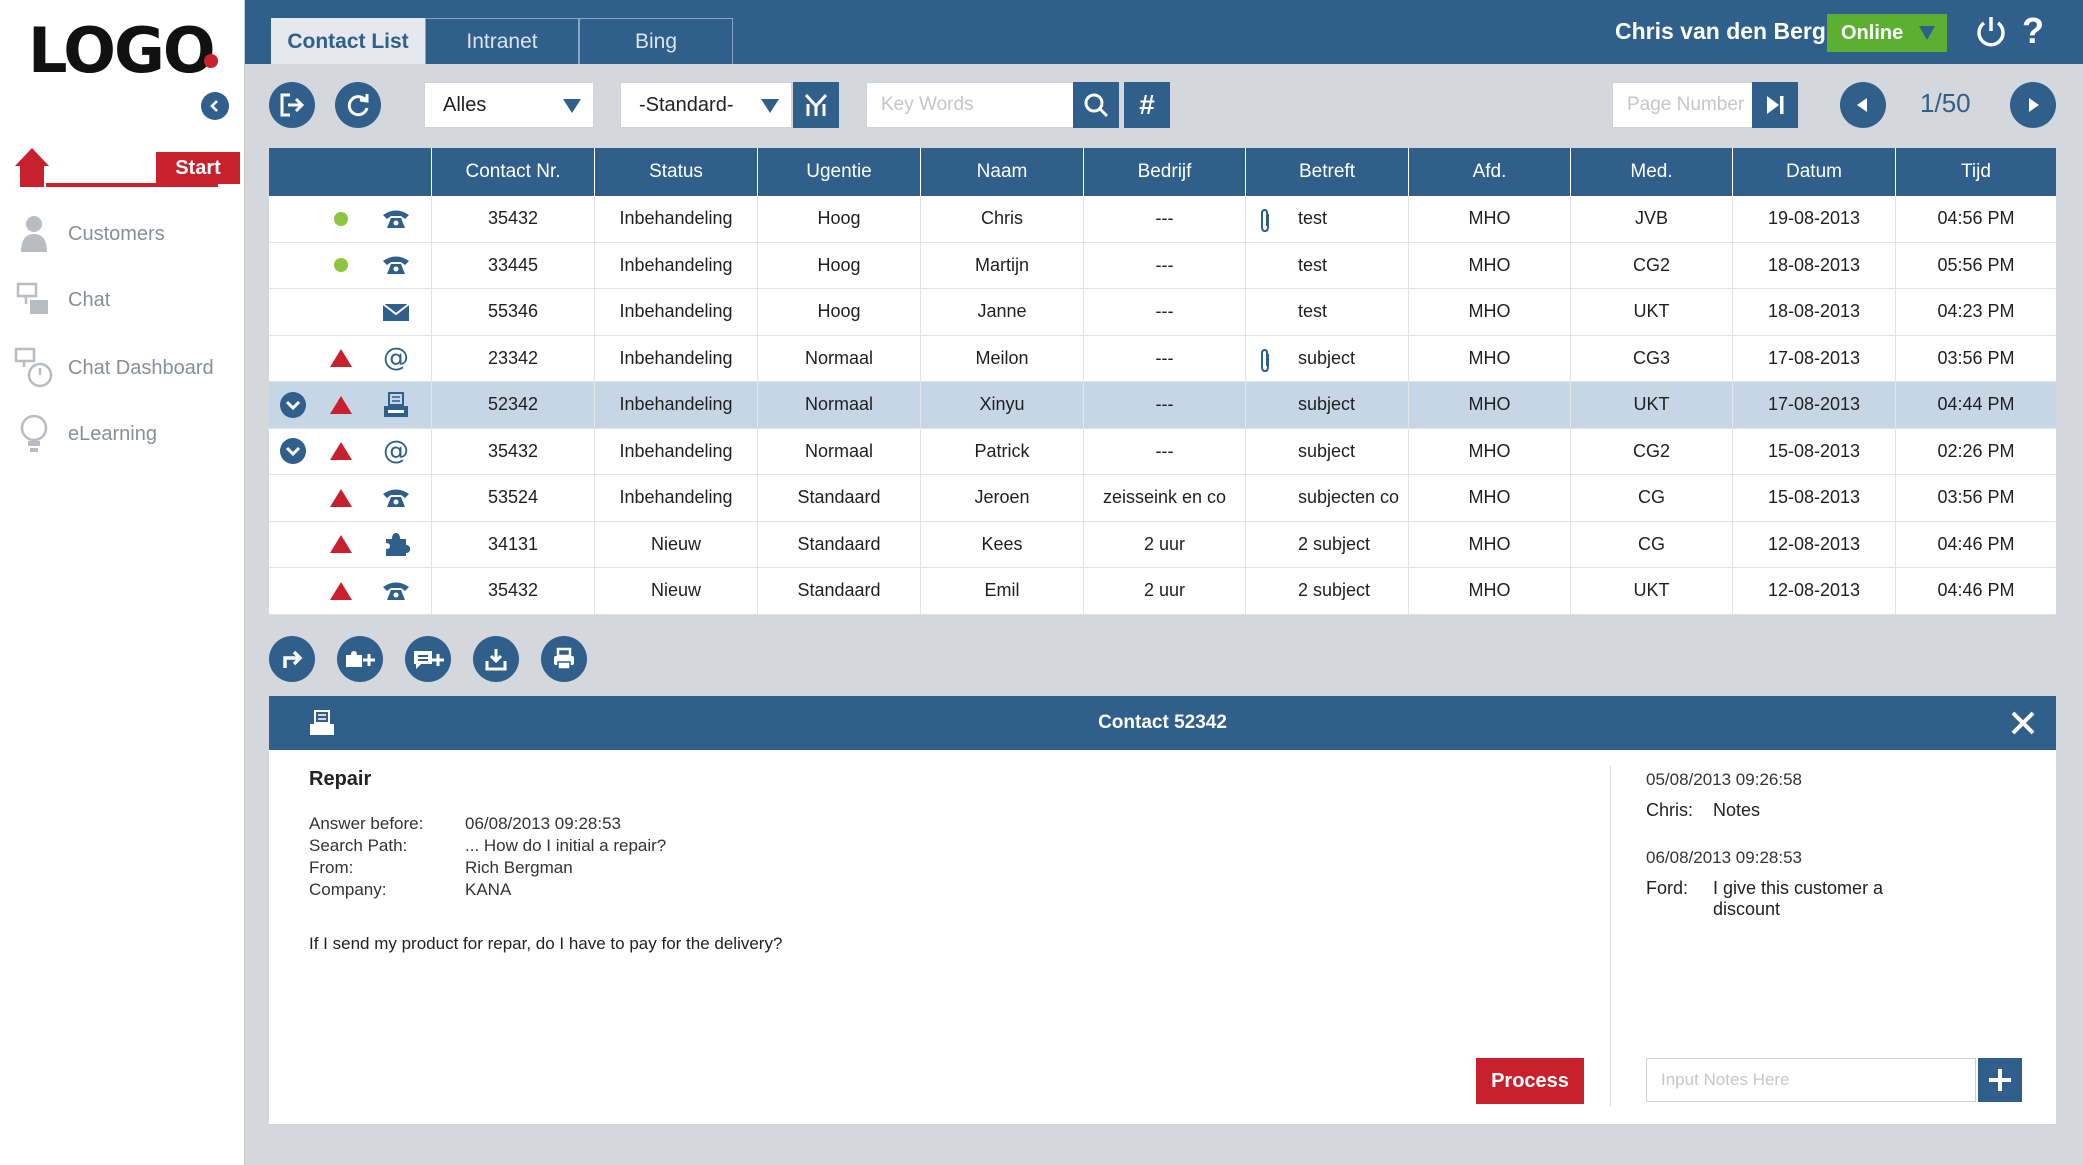 This screenshot has height=1165, width=2083. Describe the element at coordinates (1991, 32) in the screenshot. I see `power-icon` at that location.